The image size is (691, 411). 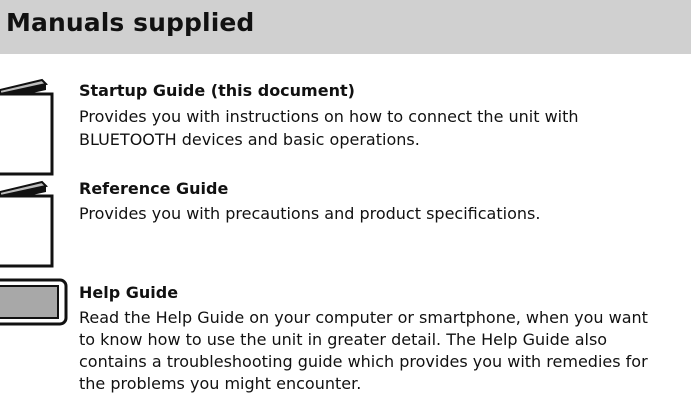 What do you see at coordinates (154, 188) in the screenshot?
I see `reference-guide-title: Reference Guide` at bounding box center [154, 188].